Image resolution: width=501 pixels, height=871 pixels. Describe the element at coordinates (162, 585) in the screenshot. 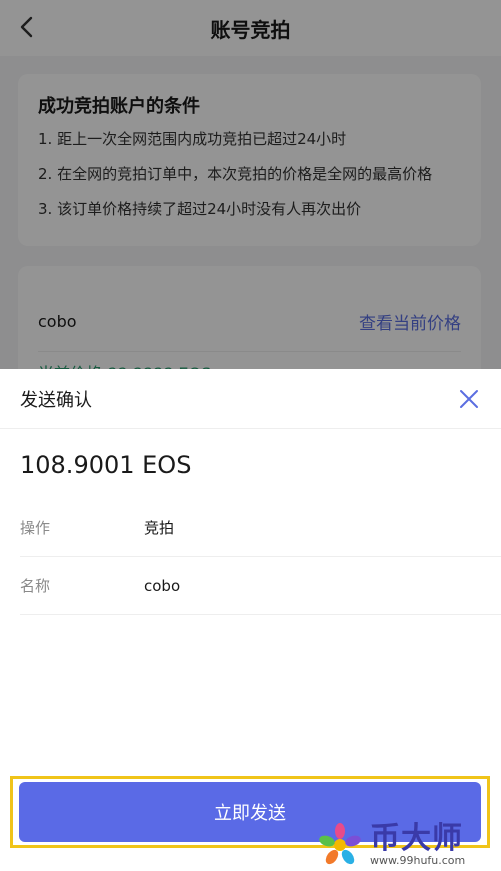

I see `detail-value: cobo` at that location.